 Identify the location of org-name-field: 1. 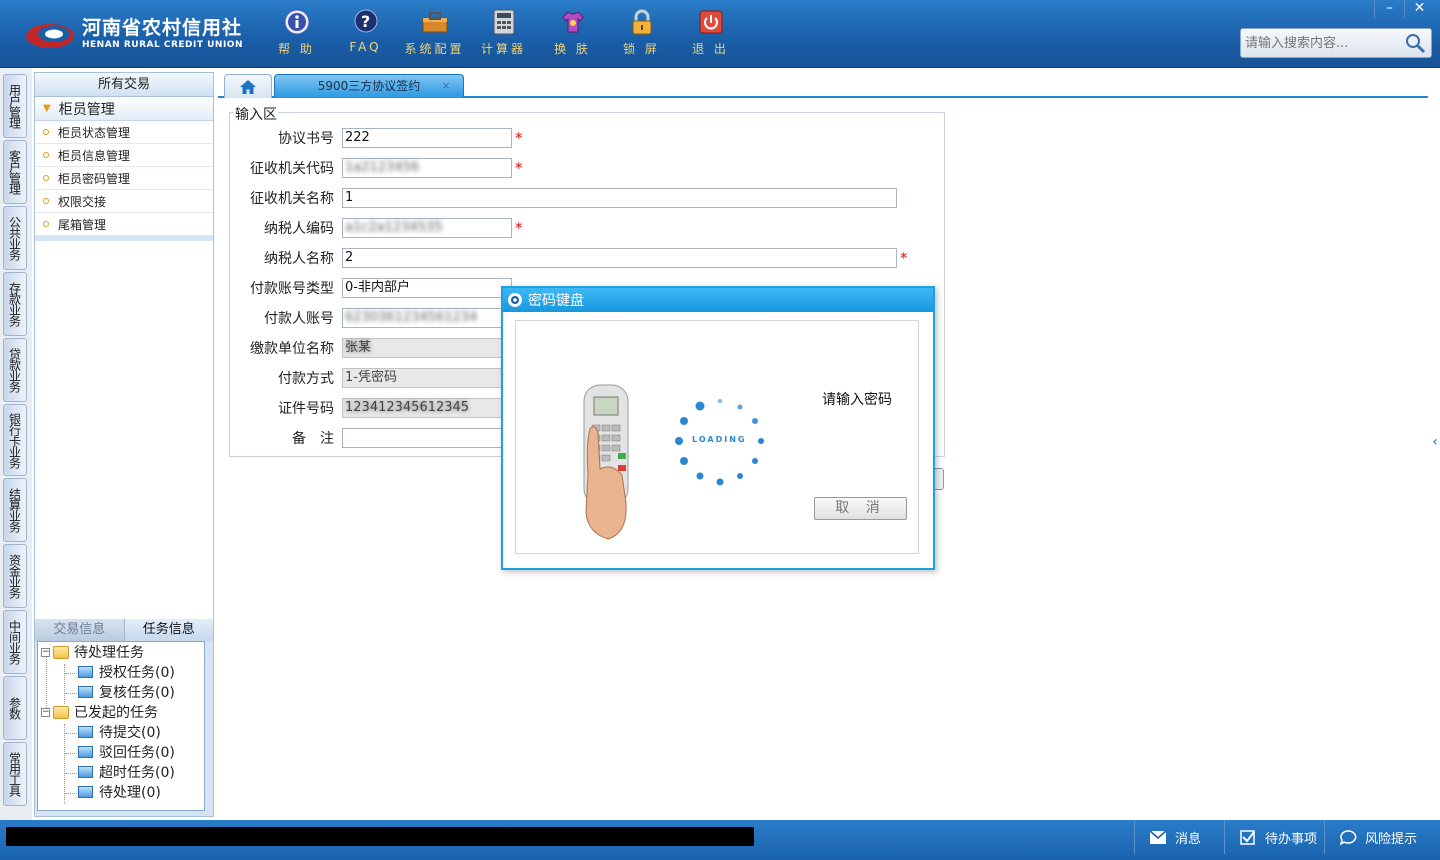
(619, 198).